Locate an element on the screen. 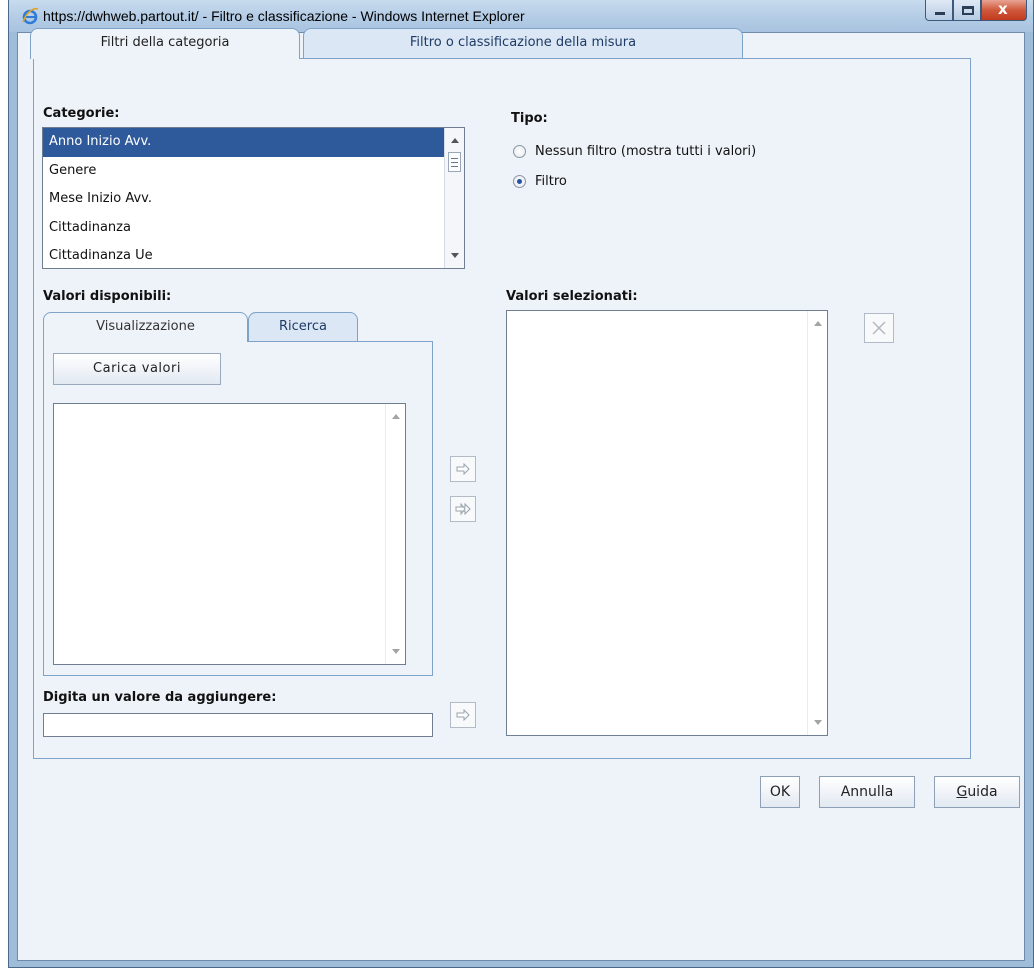 Image resolution: width=1034 pixels, height=968 pixels. maximize-icon is located at coordinates (968, 10).